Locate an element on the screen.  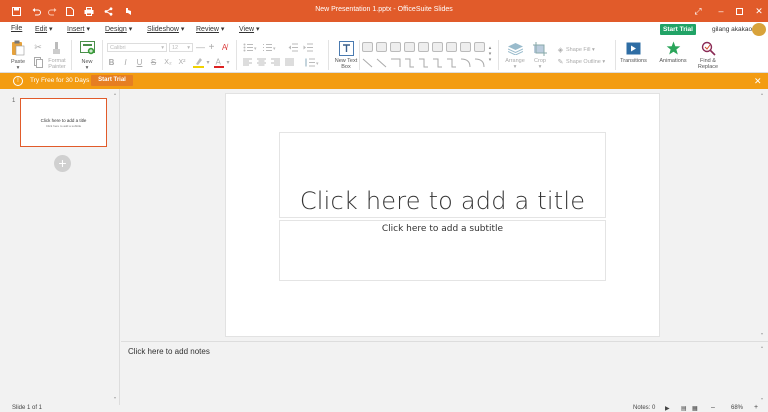
menu-insert: Insert ▾ is located at coordinates (78, 29).